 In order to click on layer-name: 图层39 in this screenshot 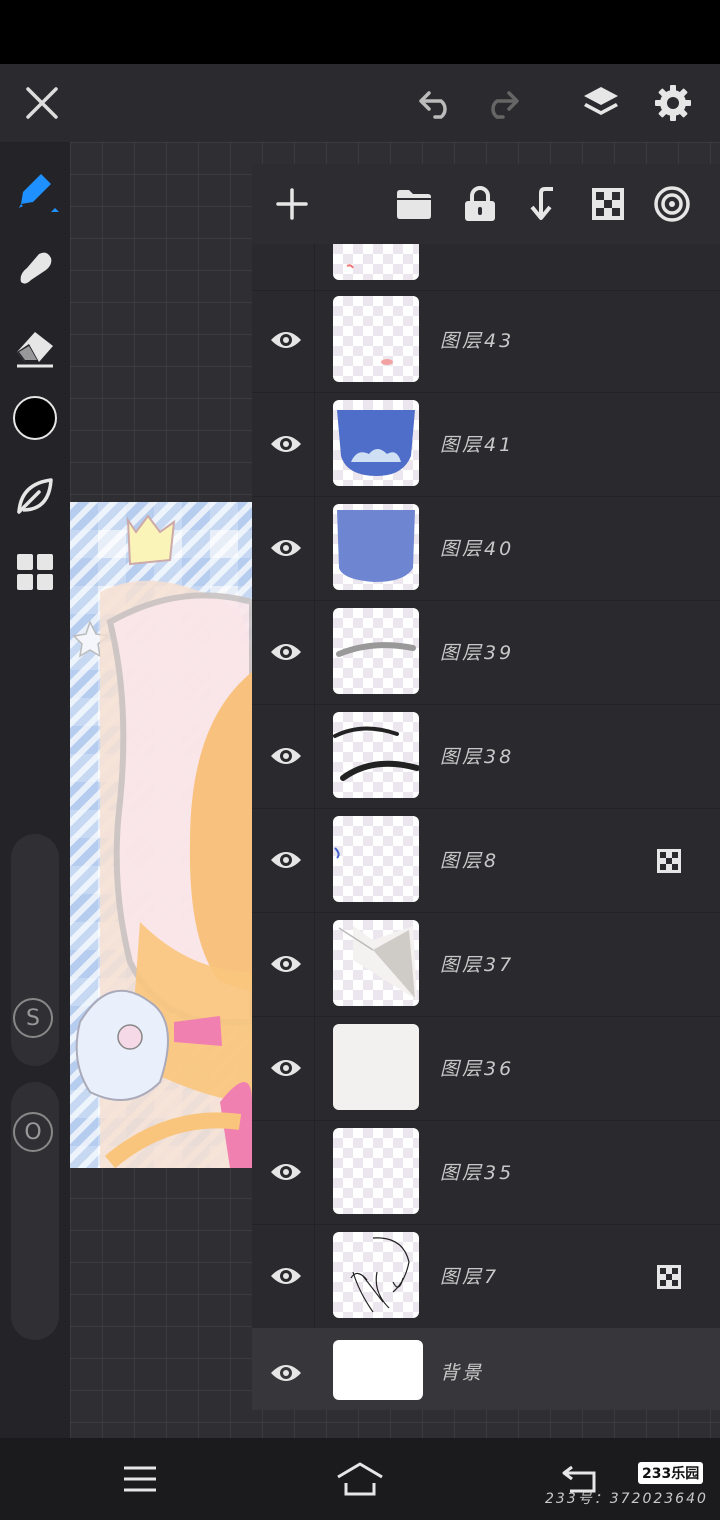, I will do `click(477, 653)`.